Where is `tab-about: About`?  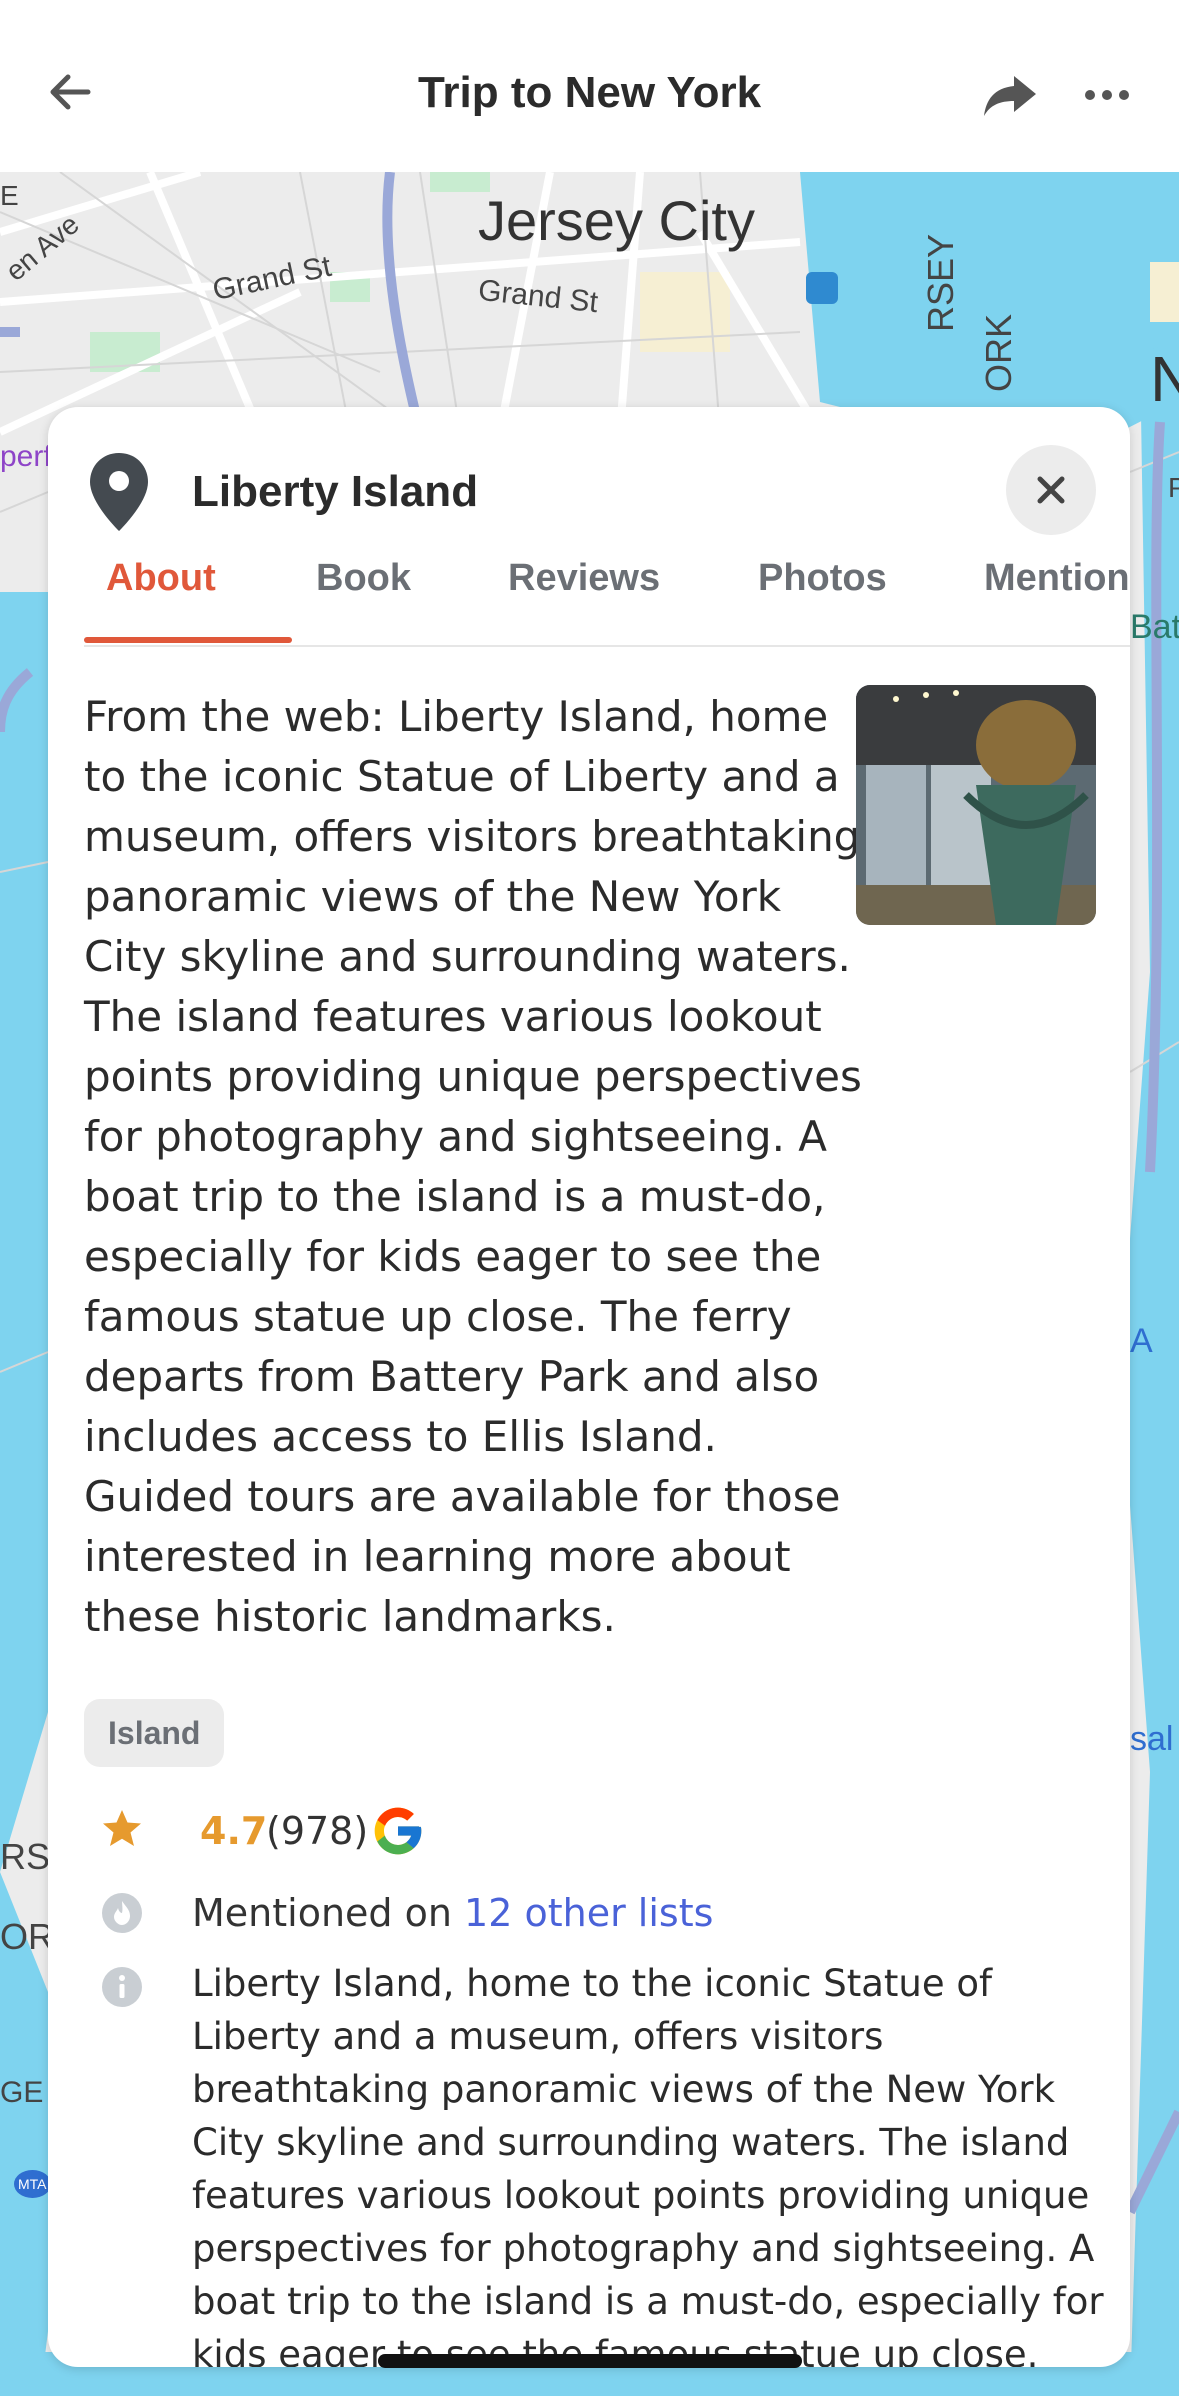
tab-about: About is located at coordinates (161, 578).